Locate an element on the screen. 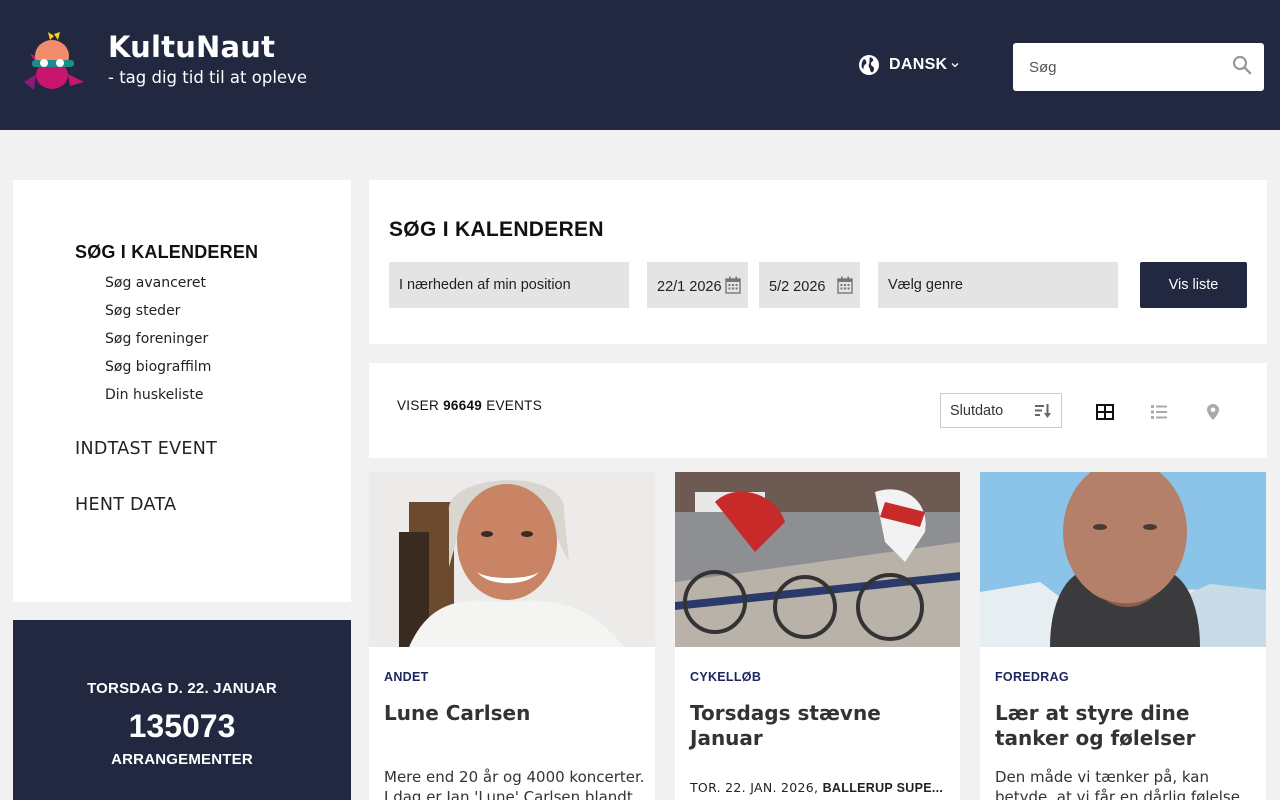 This screenshot has height=800, width=1280. event-date: TOR. 22. JAN. 2026, is located at coordinates (754, 787).